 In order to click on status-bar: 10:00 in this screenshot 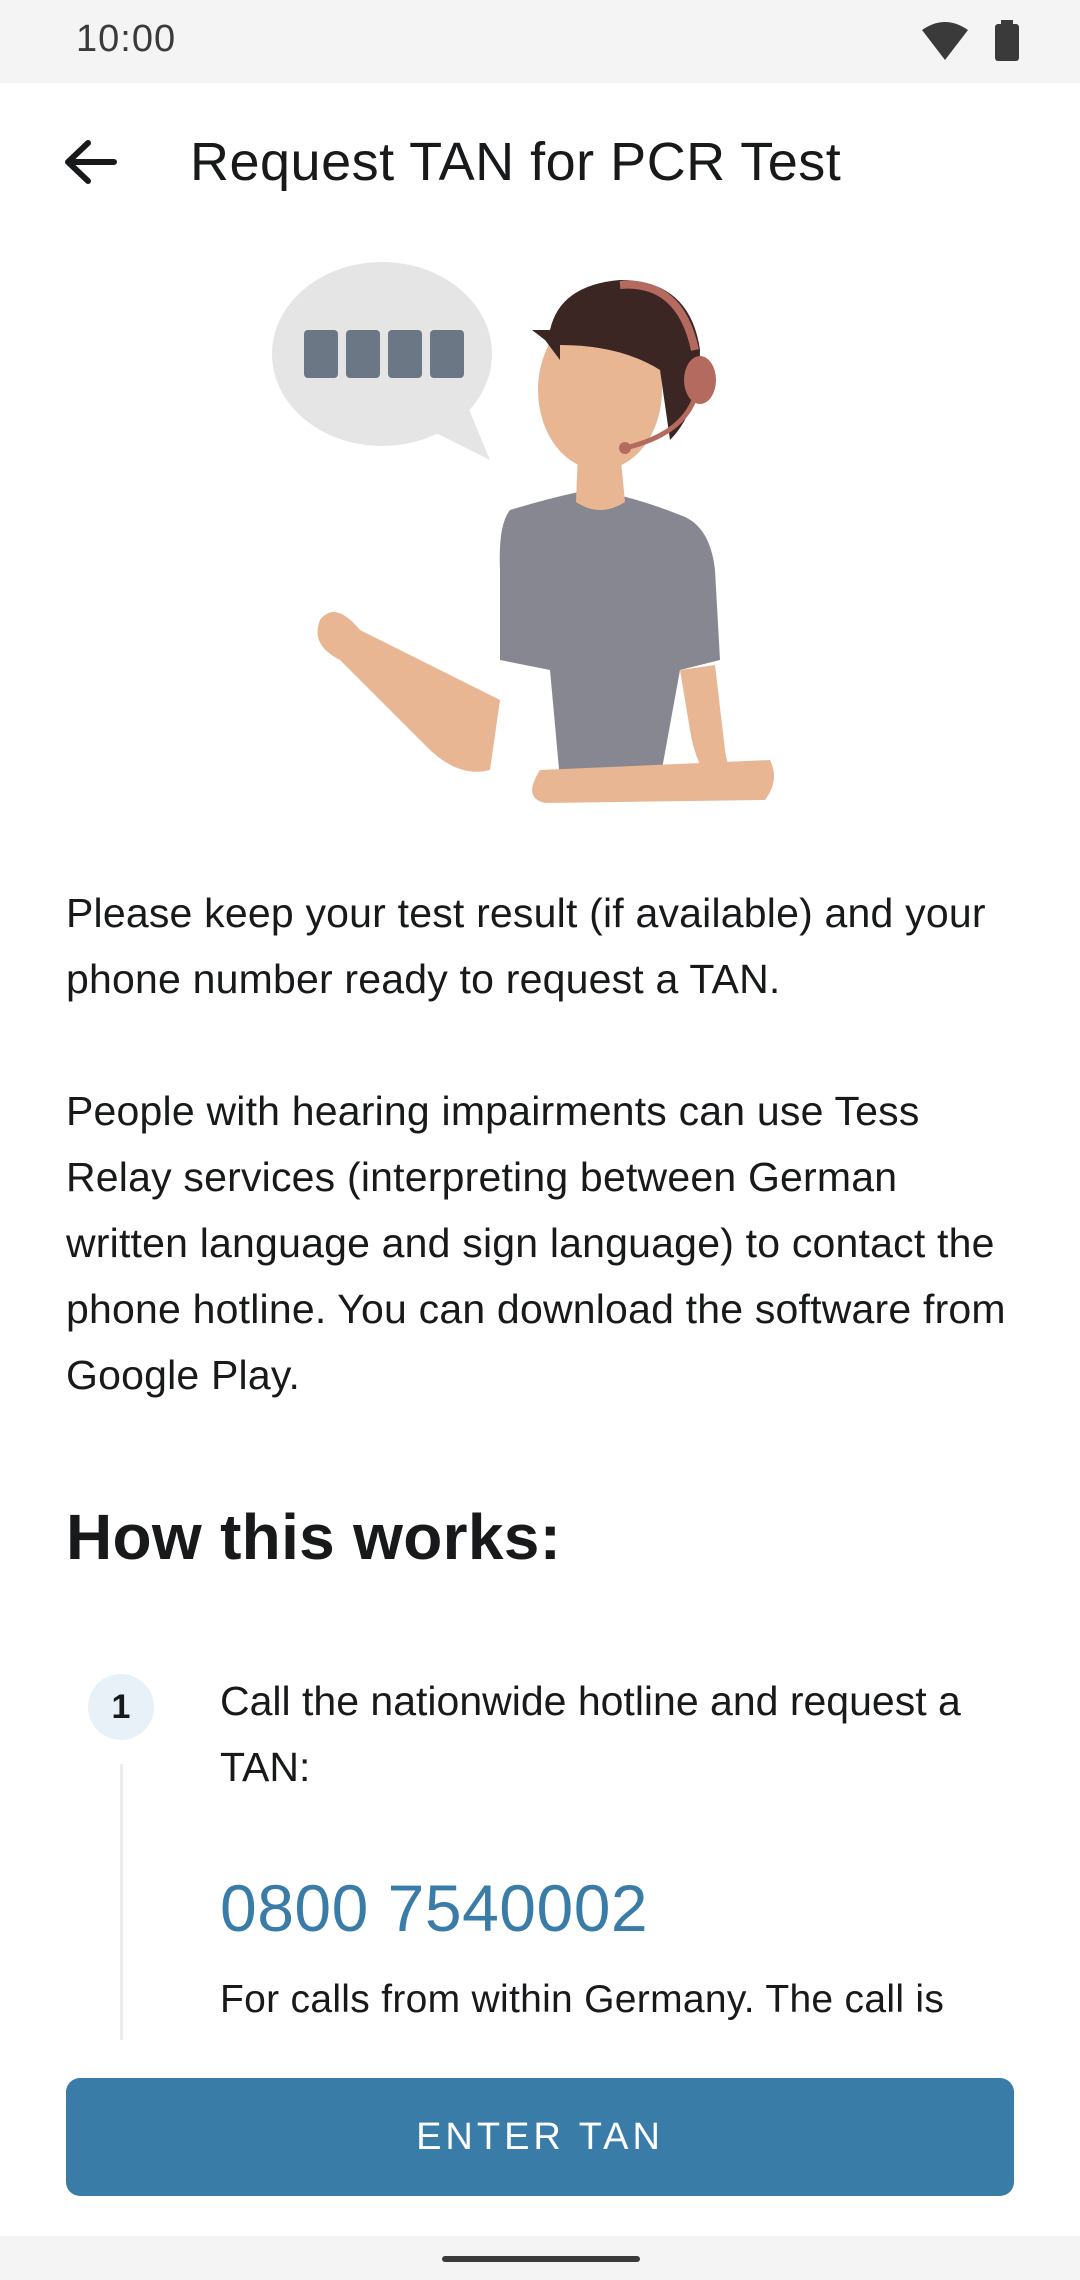, I will do `click(540, 41)`.